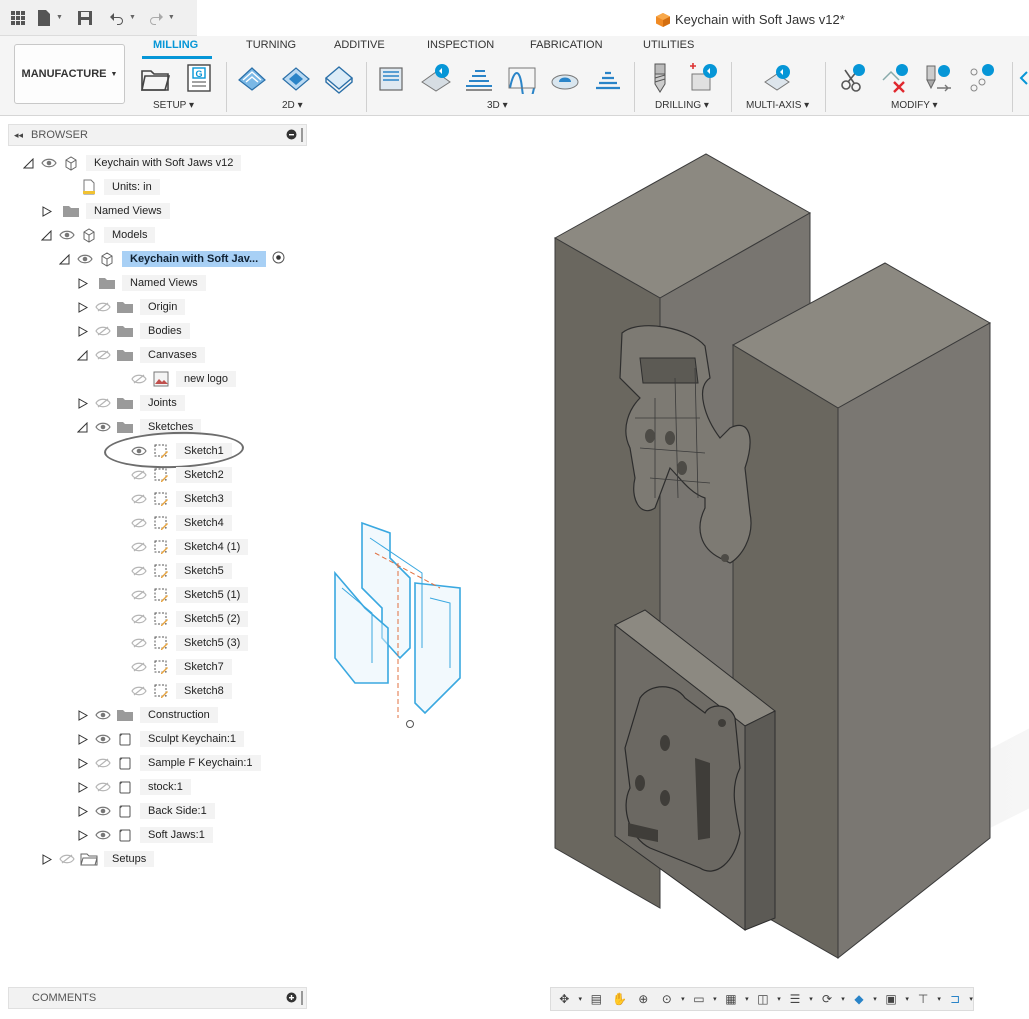 The image size is (1029, 1019). Describe the element at coordinates (596, 999) in the screenshot. I see `look-at-icon: ▤` at that location.